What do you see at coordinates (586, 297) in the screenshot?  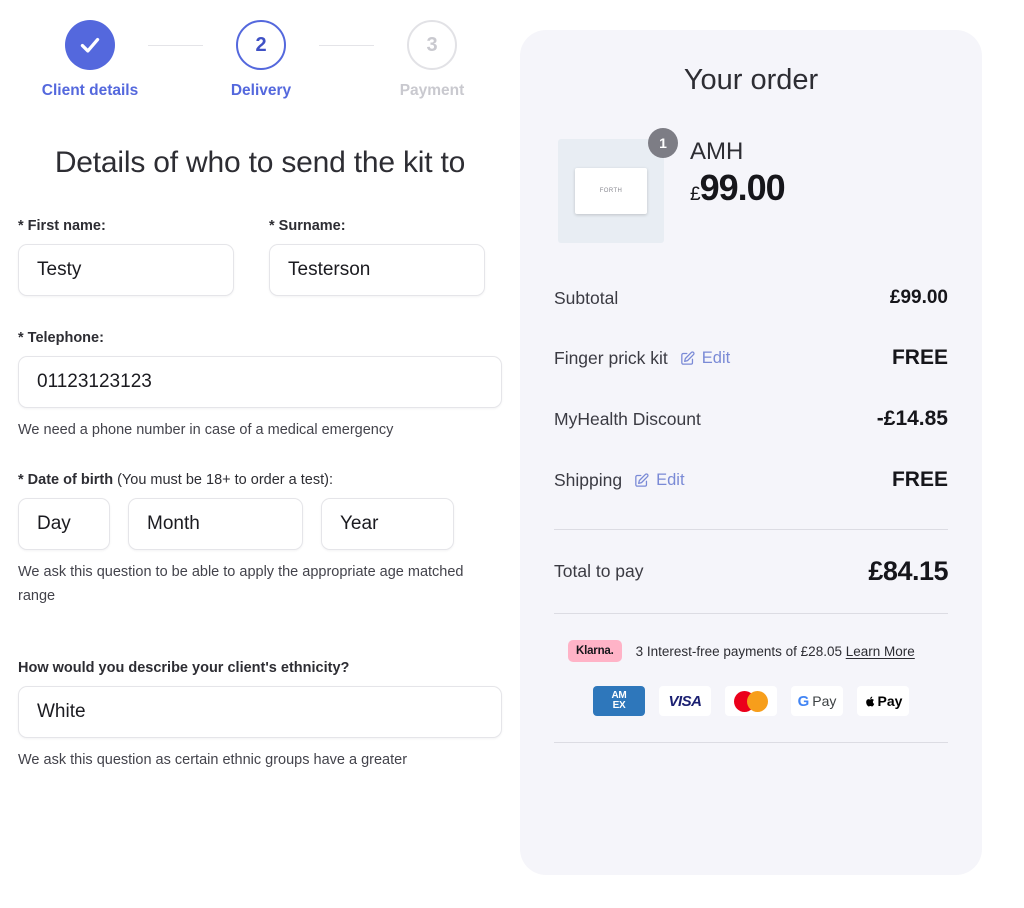 I see `order-line-label: Subtotal` at bounding box center [586, 297].